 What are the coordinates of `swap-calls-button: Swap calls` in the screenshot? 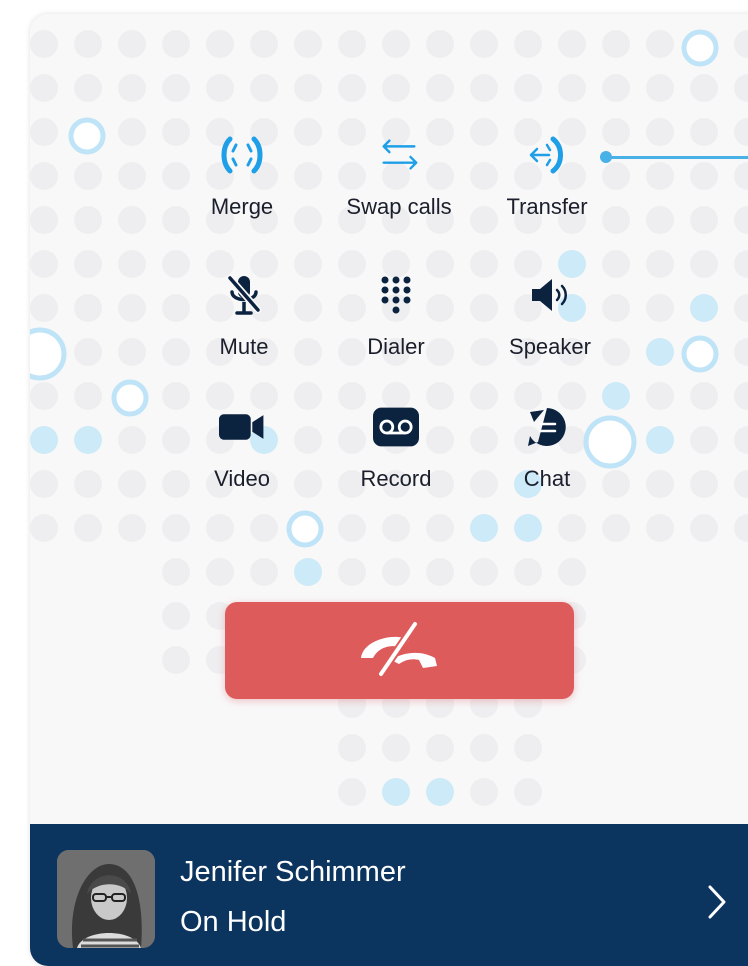 It's located at (399, 182).